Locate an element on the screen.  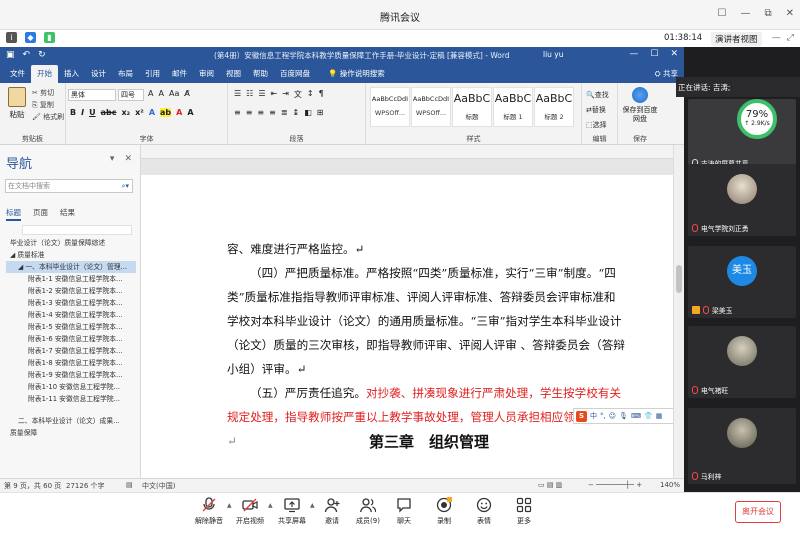
replace-button: ⇄替换 is located at coordinates (597, 110).